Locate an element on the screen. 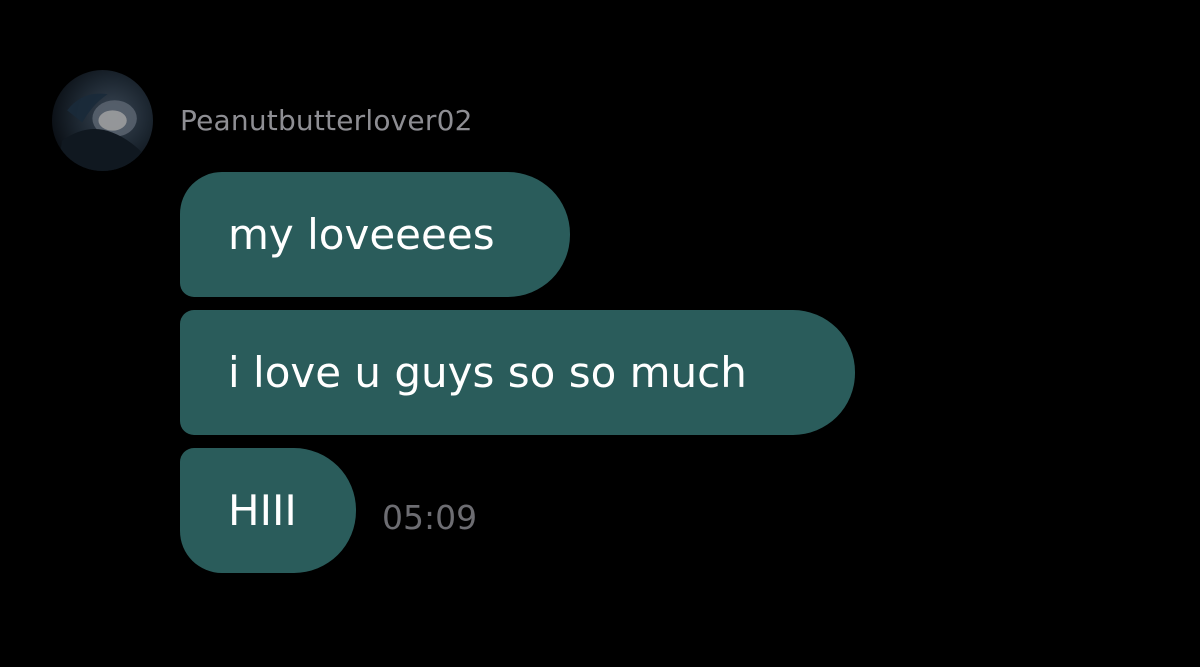 The image size is (1200, 667). message-bubble: my loveeees is located at coordinates (375, 234).